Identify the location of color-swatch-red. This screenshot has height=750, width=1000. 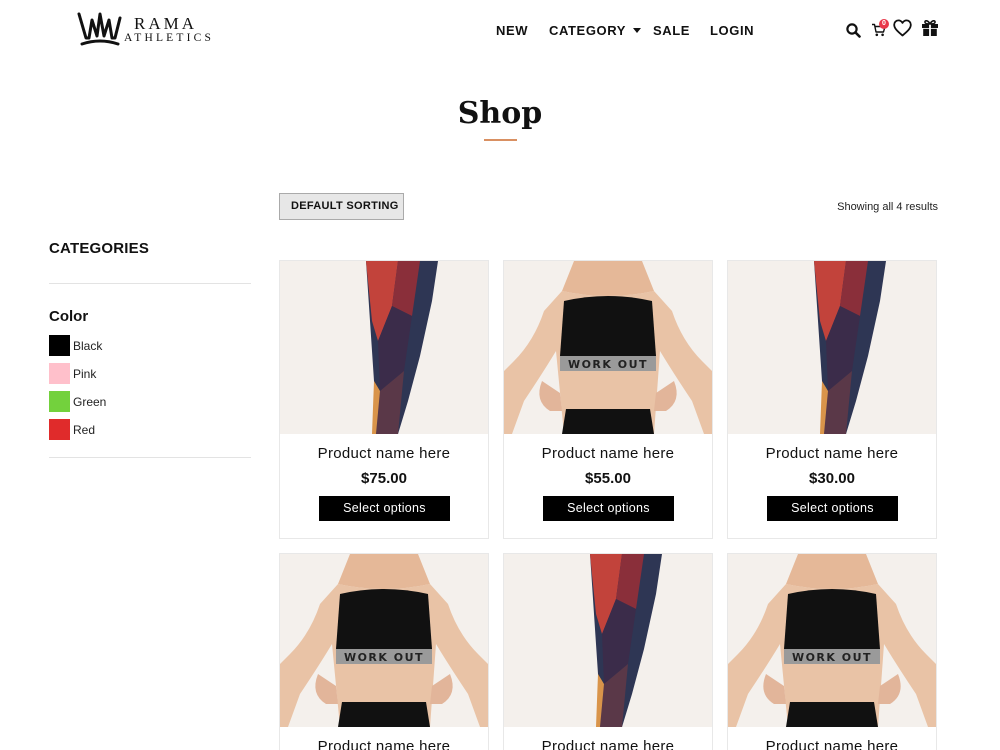
(59, 429).